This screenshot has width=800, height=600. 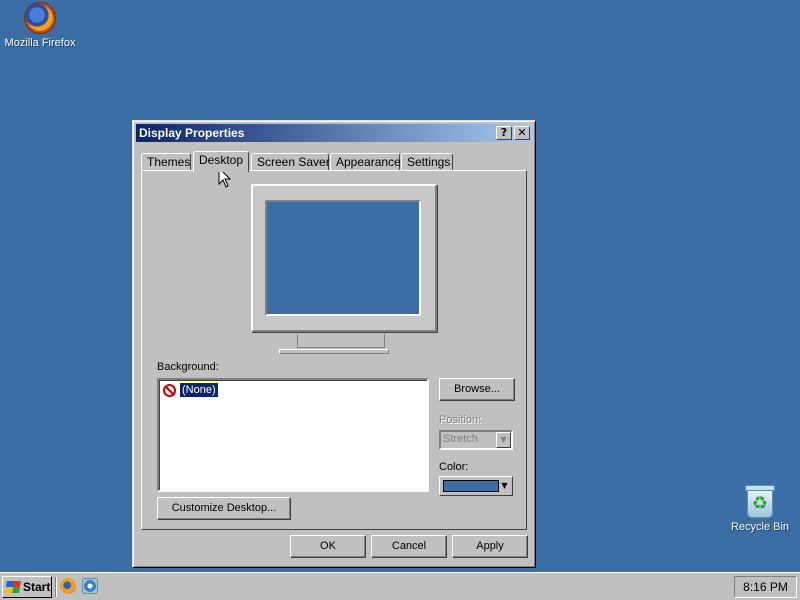 What do you see at coordinates (328, 546) in the screenshot?
I see `ok-button: OK` at bounding box center [328, 546].